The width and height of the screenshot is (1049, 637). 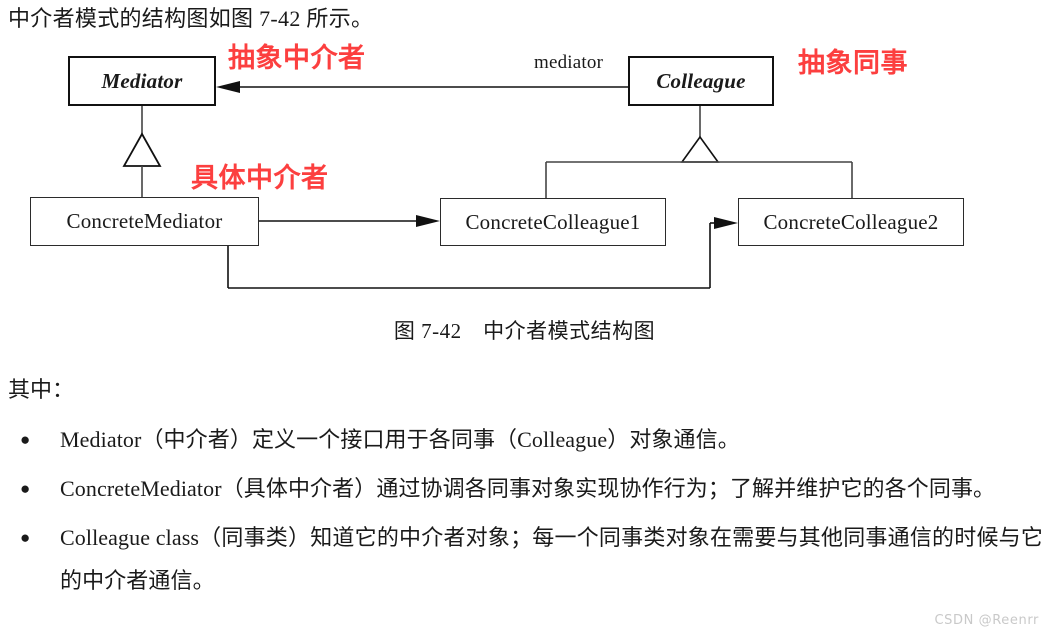 What do you see at coordinates (142, 81) in the screenshot?
I see `uml-class-mediator: Mediator` at bounding box center [142, 81].